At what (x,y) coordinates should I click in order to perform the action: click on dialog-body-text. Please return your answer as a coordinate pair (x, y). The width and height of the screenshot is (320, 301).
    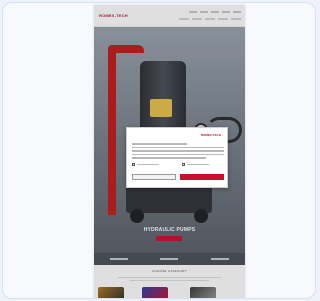
    Looking at the image, I should click on (178, 152).